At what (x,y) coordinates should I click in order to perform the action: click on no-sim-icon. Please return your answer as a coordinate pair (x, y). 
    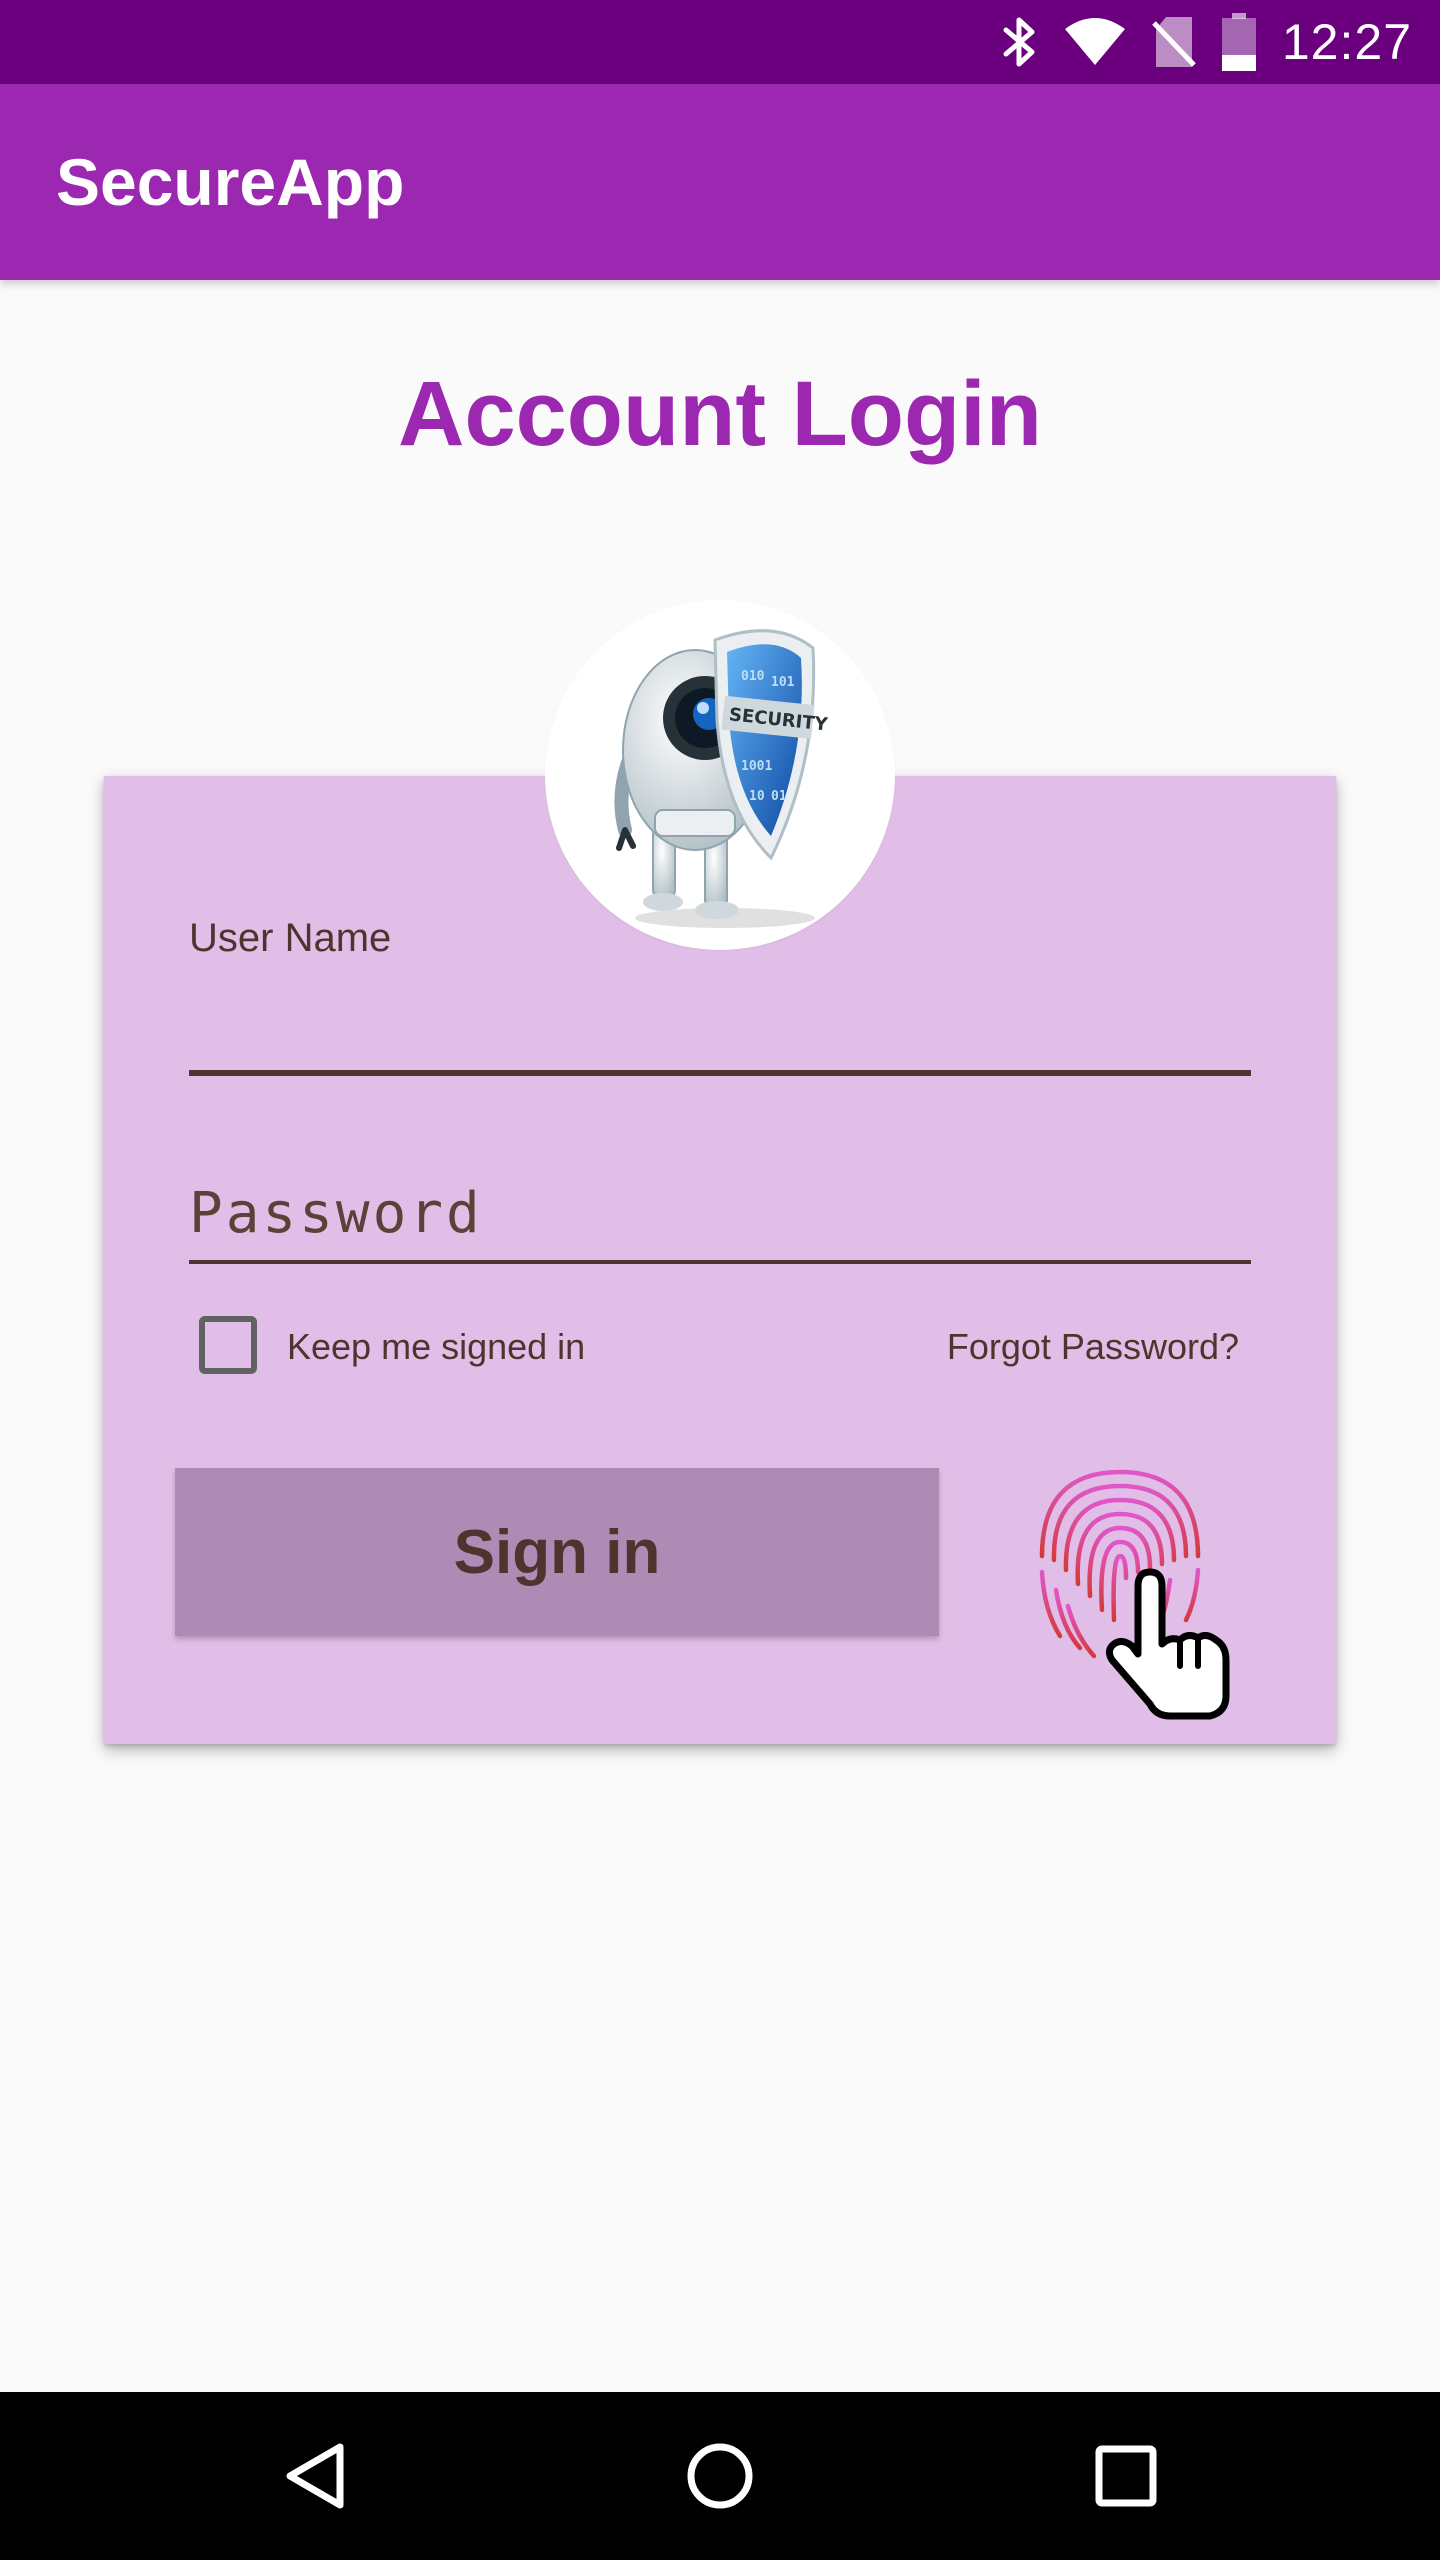
    Looking at the image, I should click on (1174, 42).